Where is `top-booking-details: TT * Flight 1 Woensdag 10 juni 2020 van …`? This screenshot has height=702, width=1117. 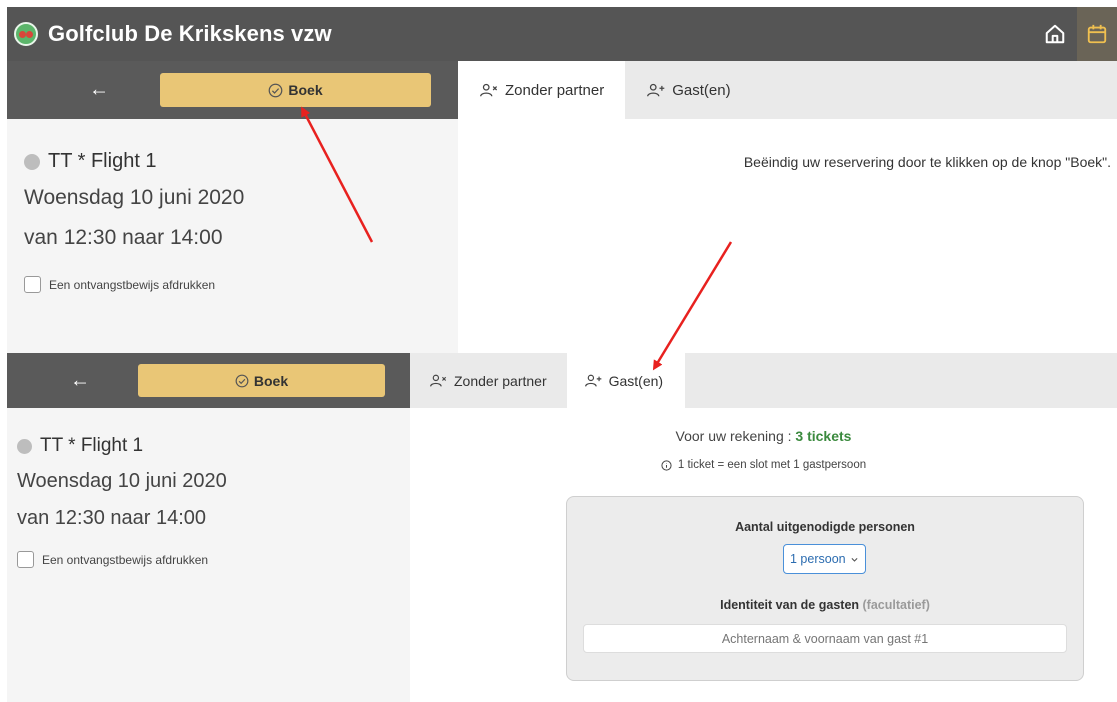
top-booking-details: TT * Flight 1 Woensdag 10 juni 2020 van … is located at coordinates (232, 236).